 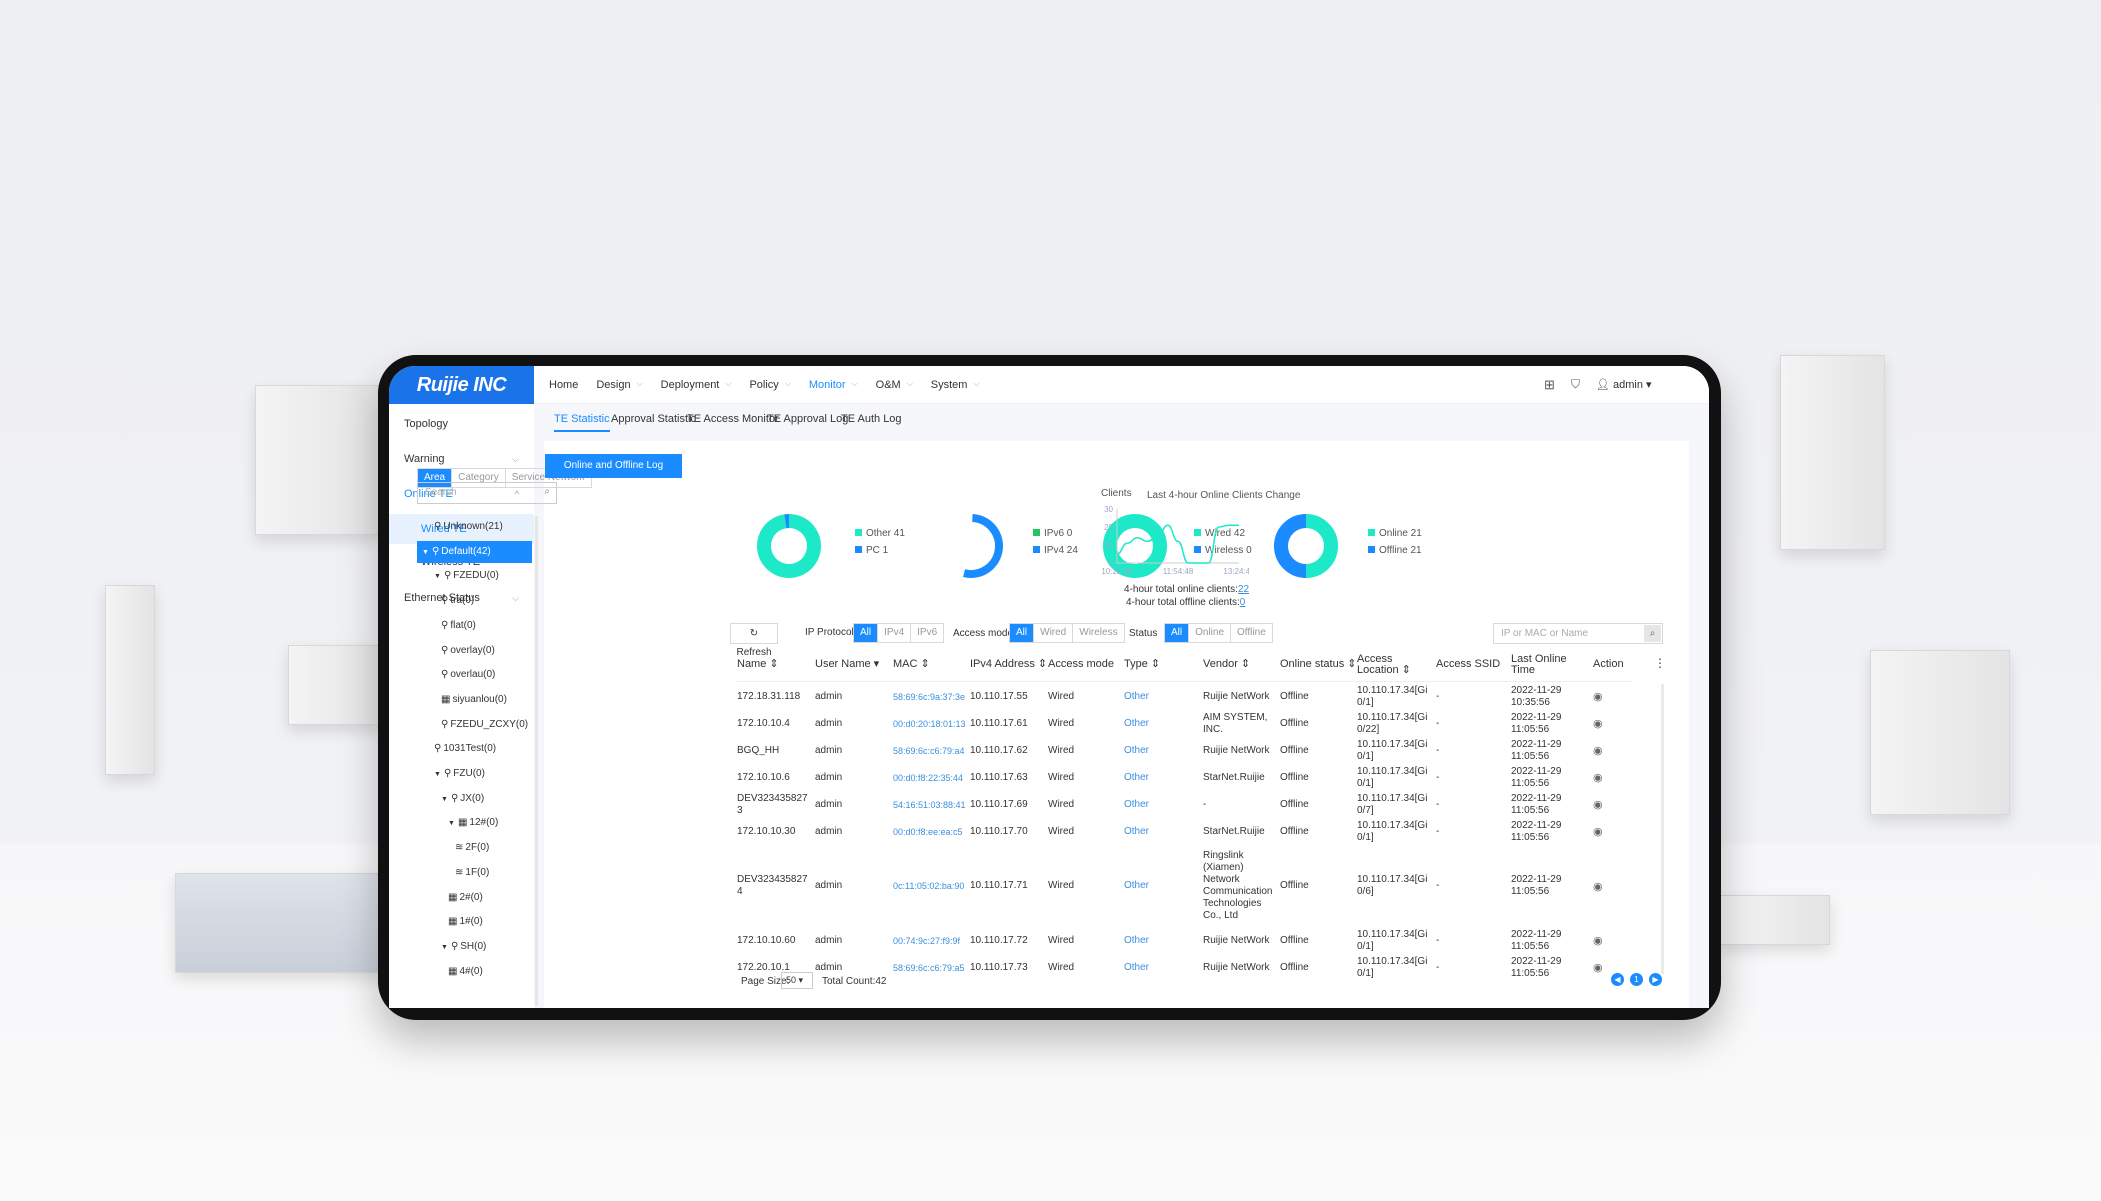 What do you see at coordinates (858, 549) in the screenshot?
I see `legend-swatch` at bounding box center [858, 549].